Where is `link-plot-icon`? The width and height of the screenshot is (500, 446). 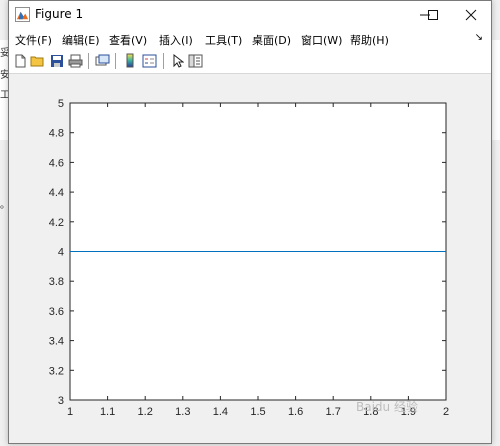 link-plot-icon is located at coordinates (102, 59).